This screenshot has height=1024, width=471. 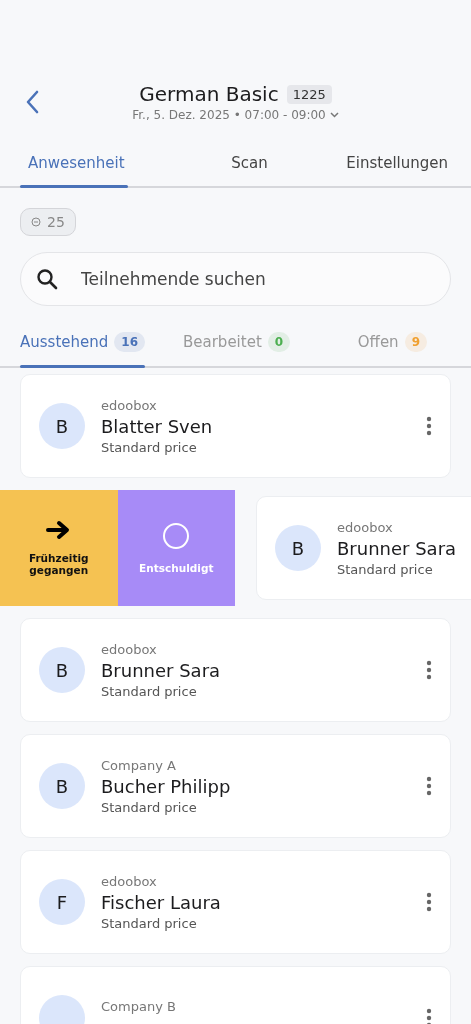 I want to click on tab: Einstellungen, so click(x=397, y=166).